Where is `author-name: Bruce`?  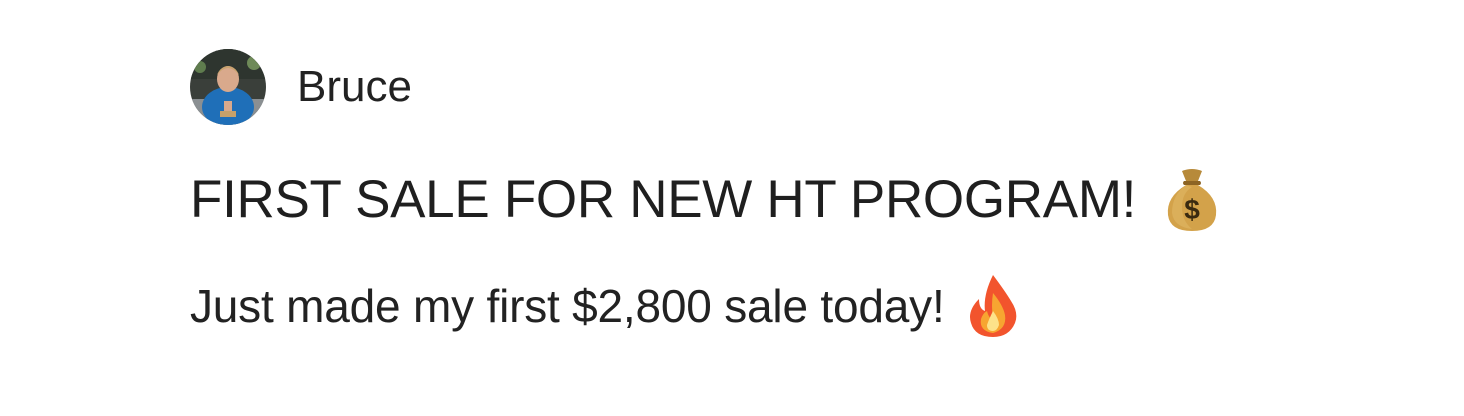 author-name: Bruce is located at coordinates (354, 87).